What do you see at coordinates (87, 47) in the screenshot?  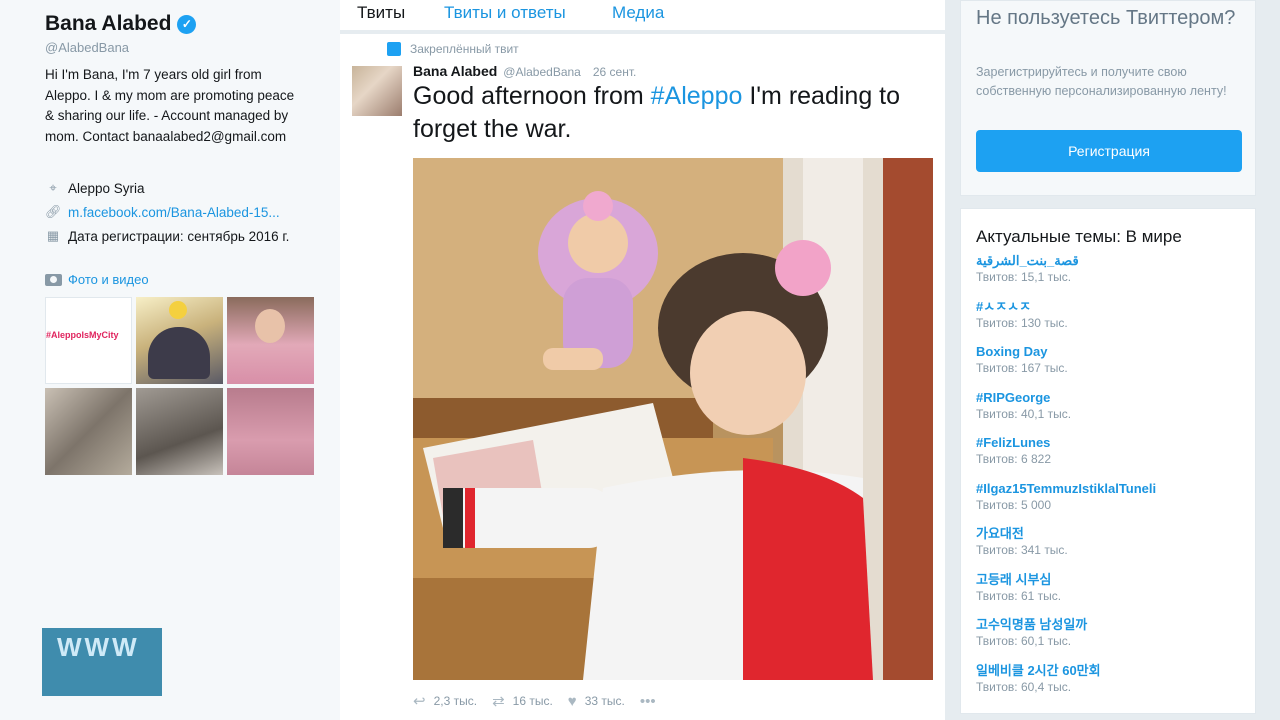 I see `profile-handle: @AlabedBana` at bounding box center [87, 47].